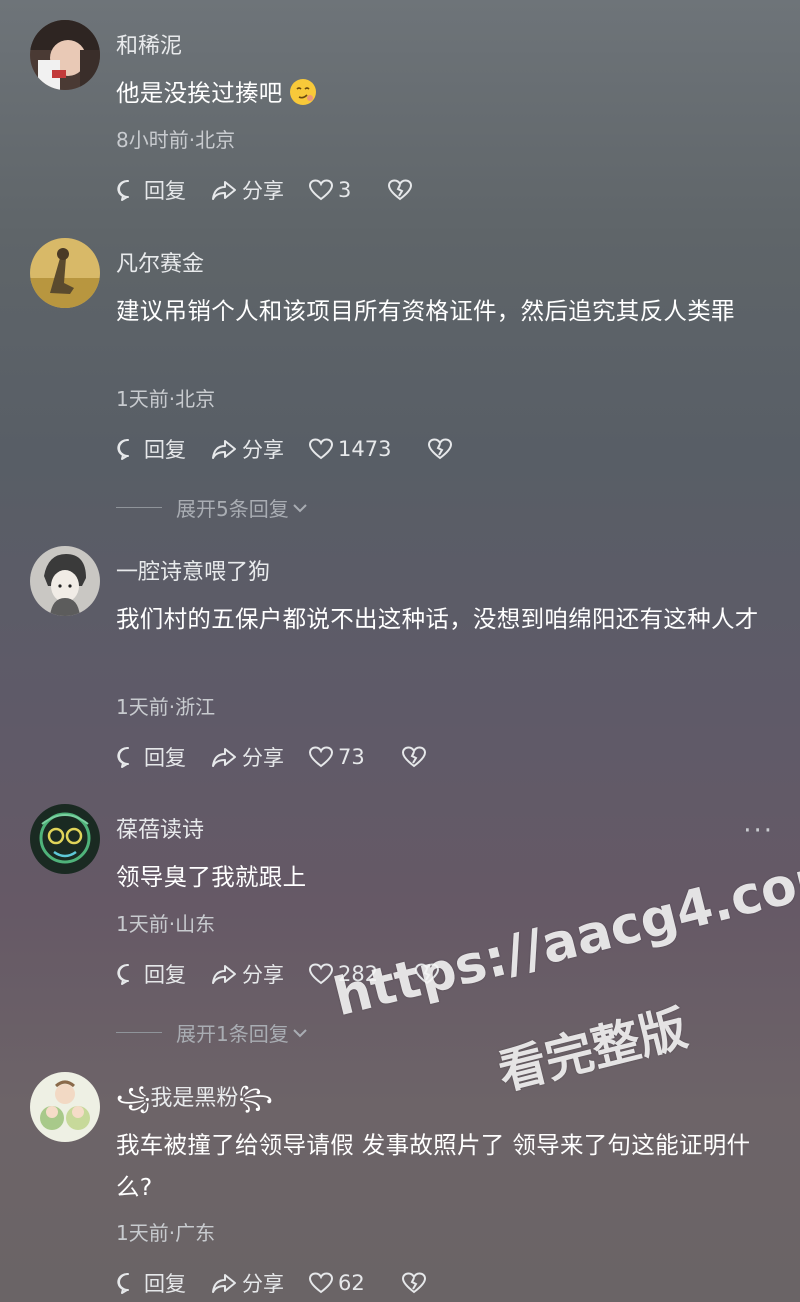 This screenshot has width=800, height=1302. I want to click on more-options-button: ···, so click(758, 831).